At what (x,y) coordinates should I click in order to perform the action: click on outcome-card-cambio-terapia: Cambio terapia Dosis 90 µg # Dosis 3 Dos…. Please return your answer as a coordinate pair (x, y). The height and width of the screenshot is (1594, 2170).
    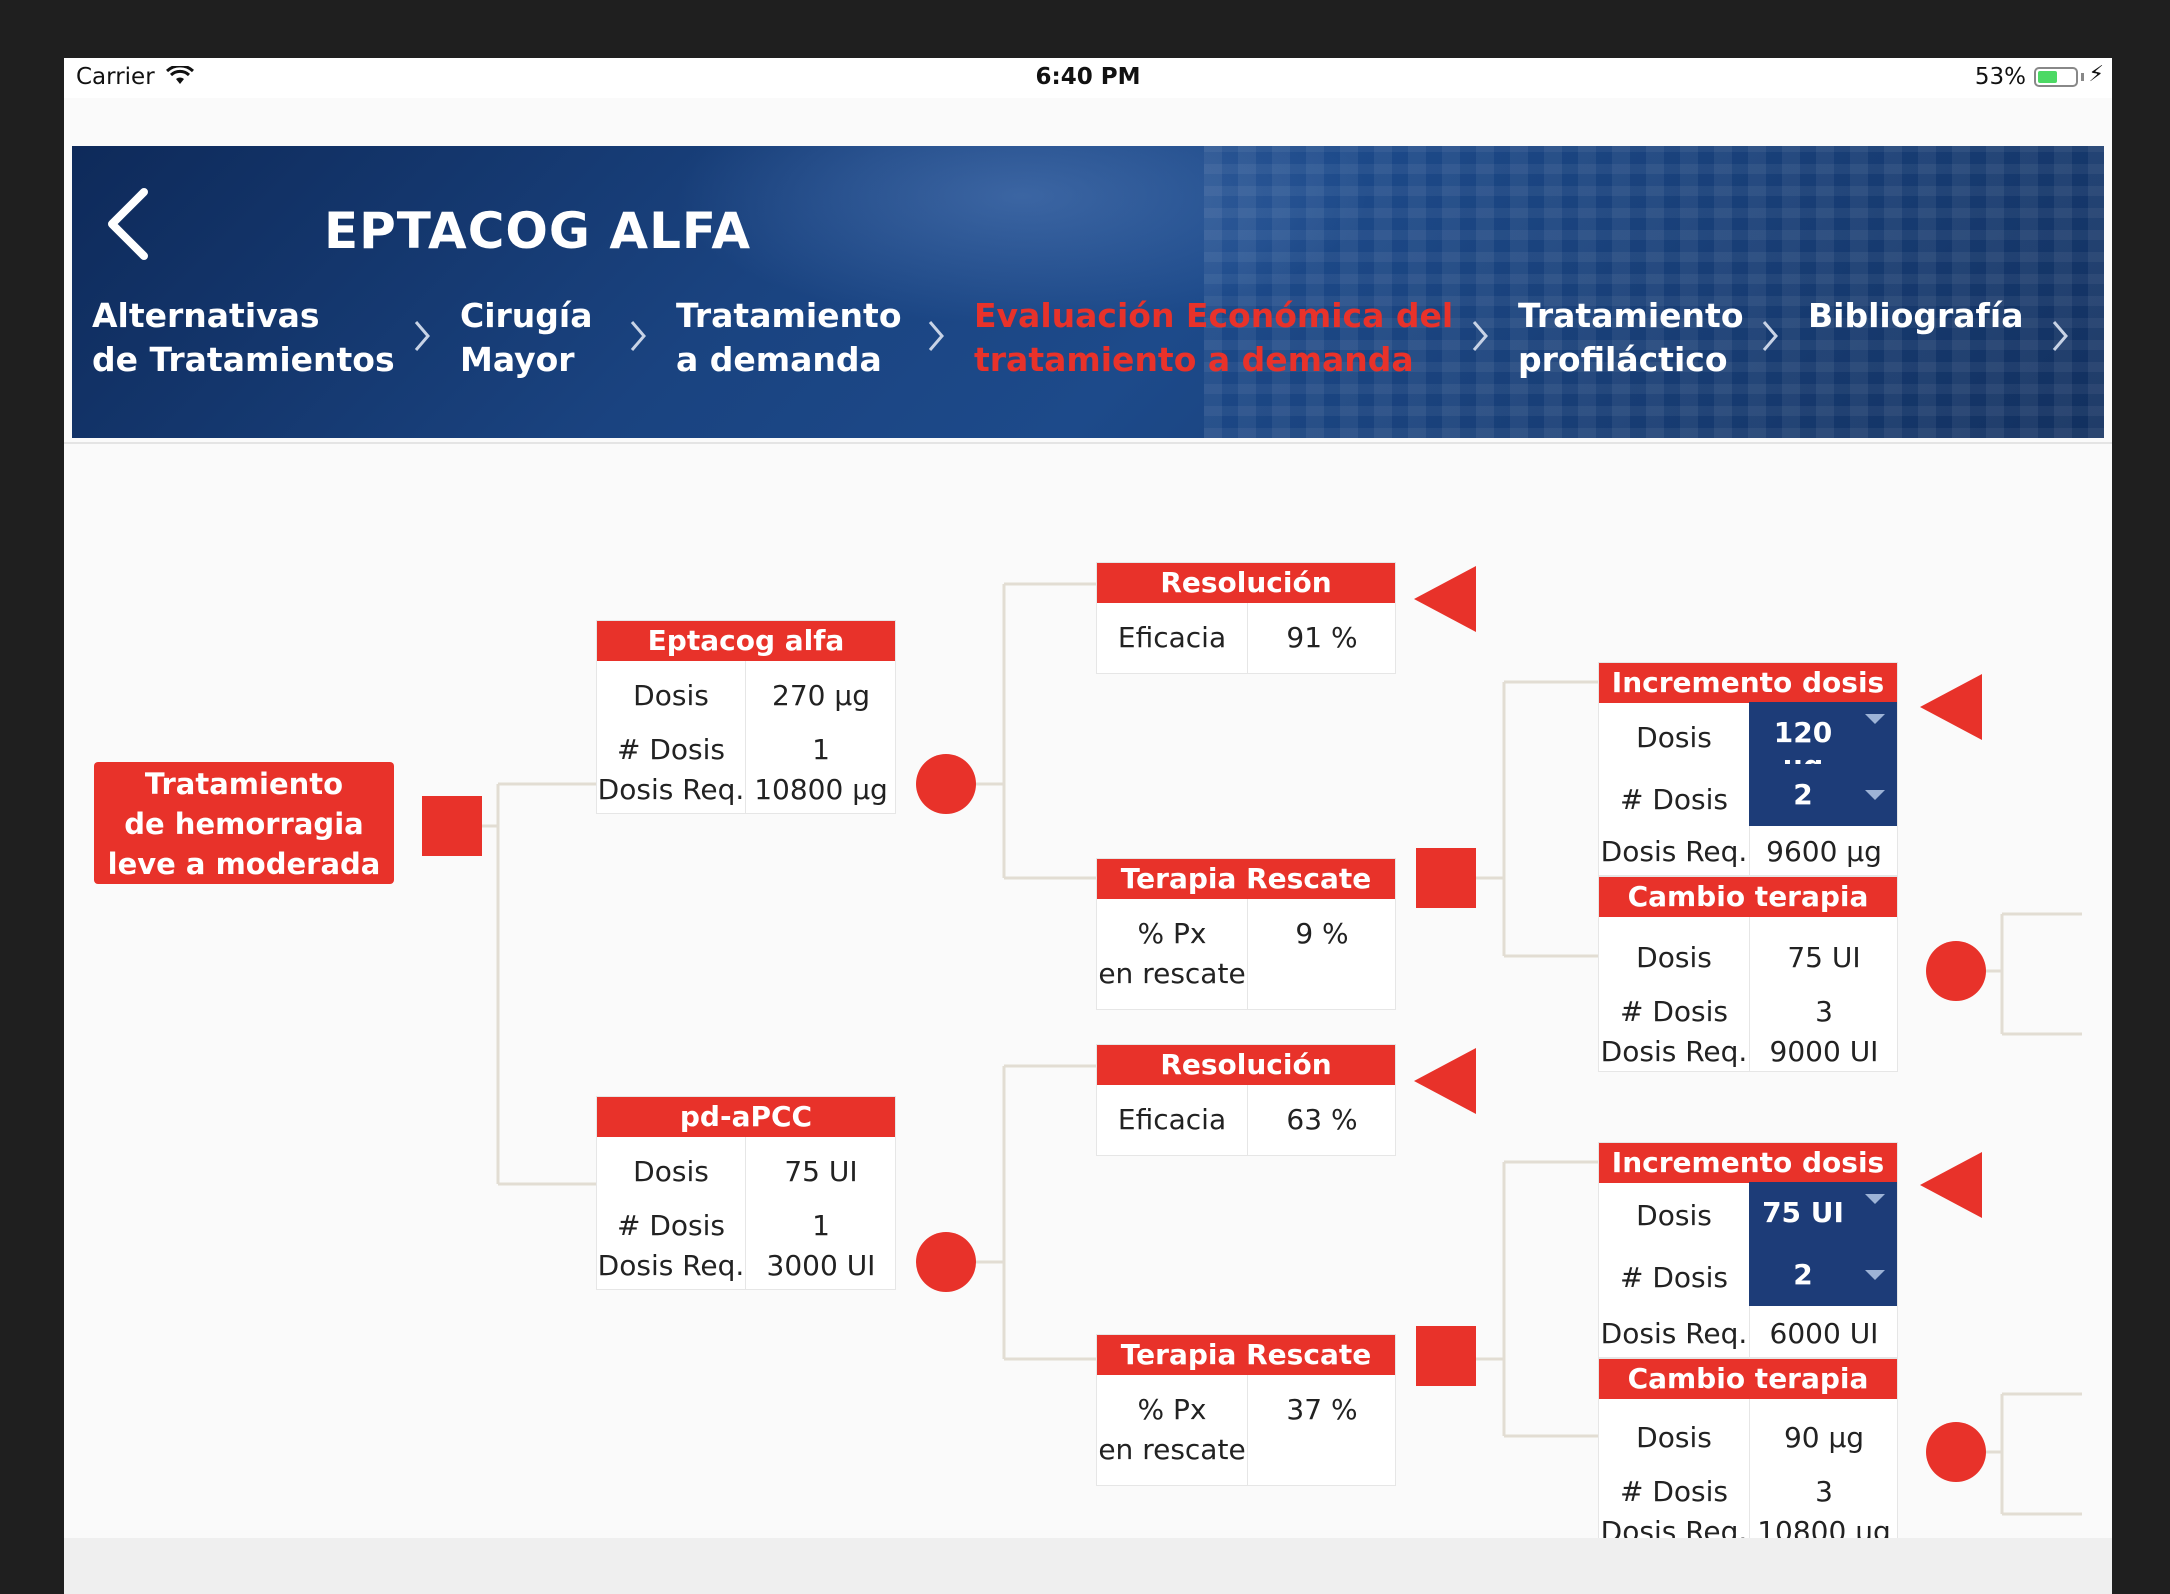
    Looking at the image, I should click on (1748, 1456).